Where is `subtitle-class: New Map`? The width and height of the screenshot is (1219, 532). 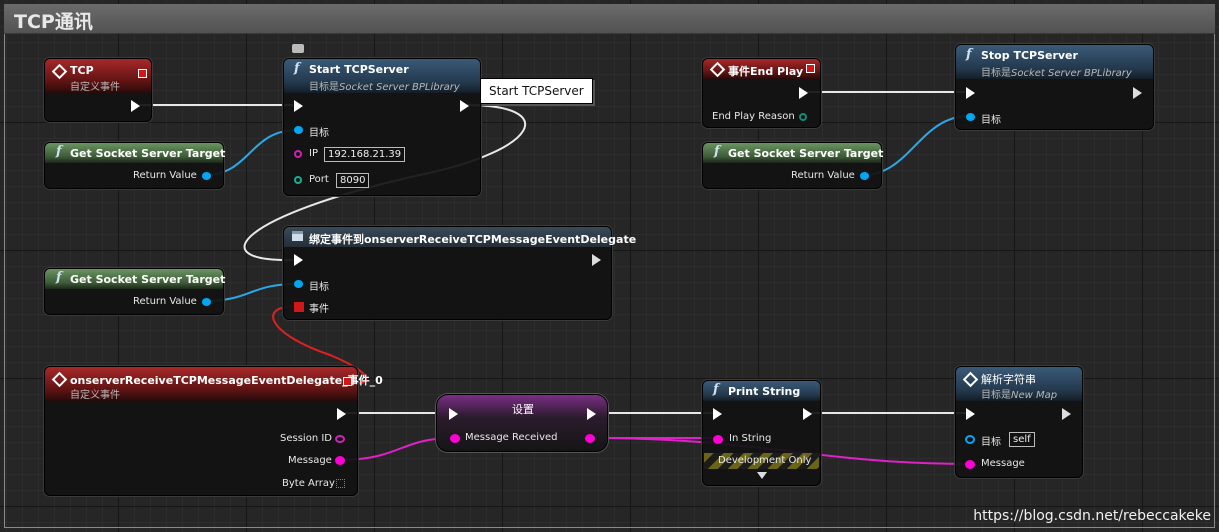
subtitle-class: New Map is located at coordinates (1034, 395).